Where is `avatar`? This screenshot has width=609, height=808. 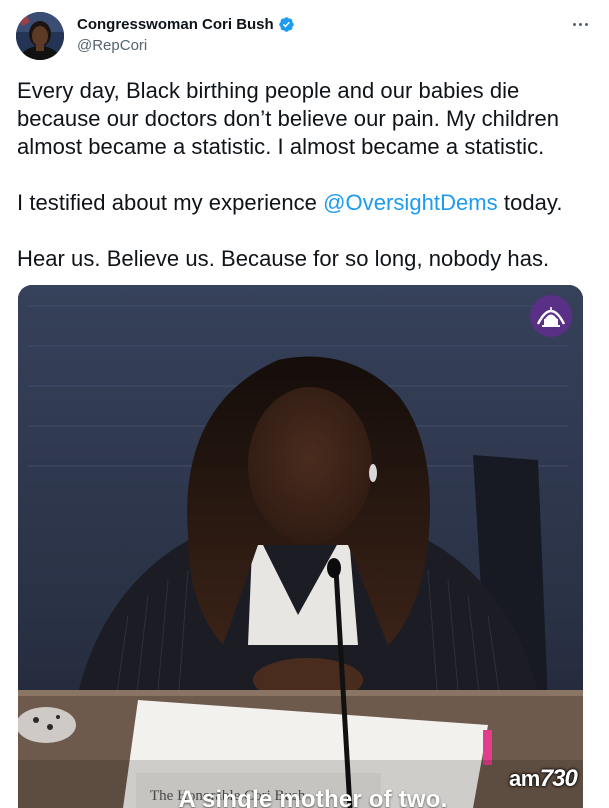
avatar is located at coordinates (40, 36).